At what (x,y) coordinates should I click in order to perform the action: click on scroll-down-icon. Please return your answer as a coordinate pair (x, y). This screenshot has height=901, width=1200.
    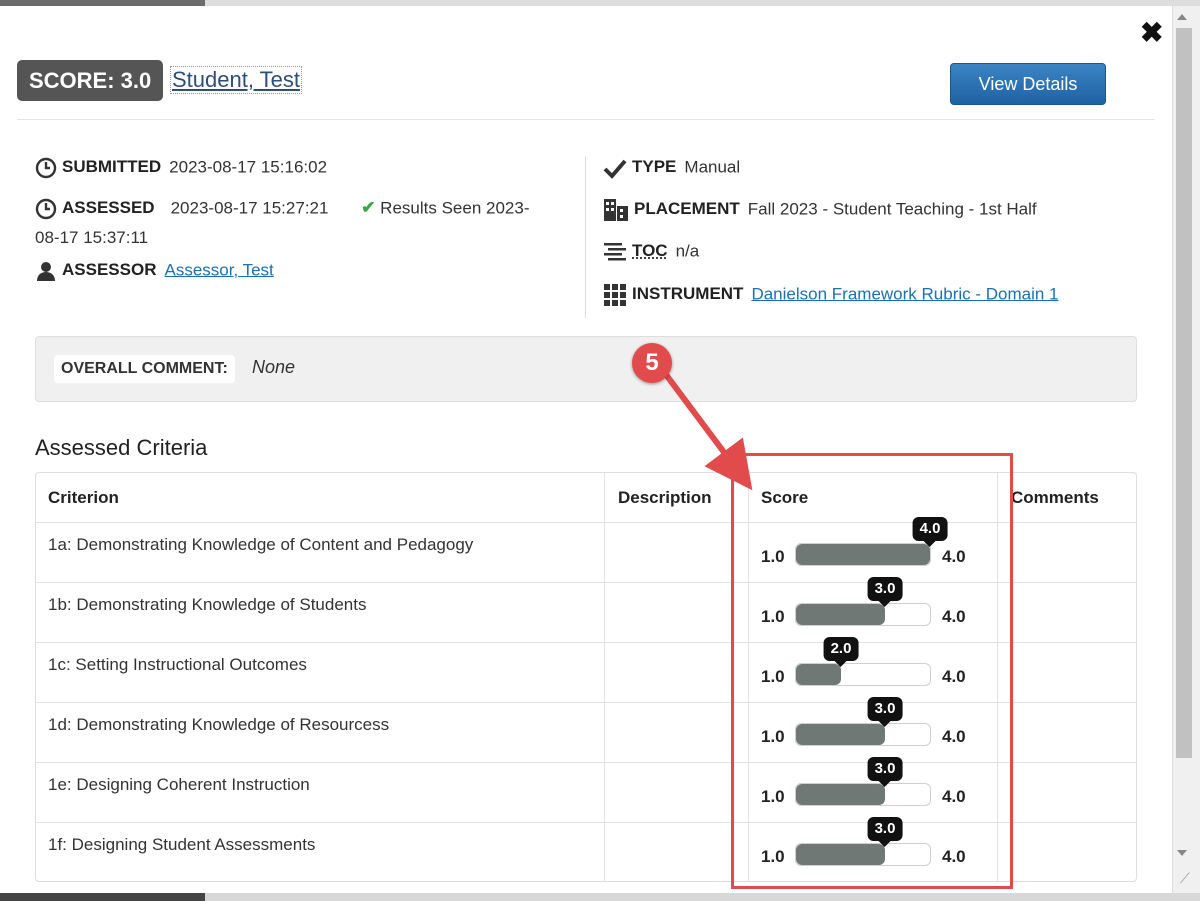
    Looking at the image, I should click on (1182, 853).